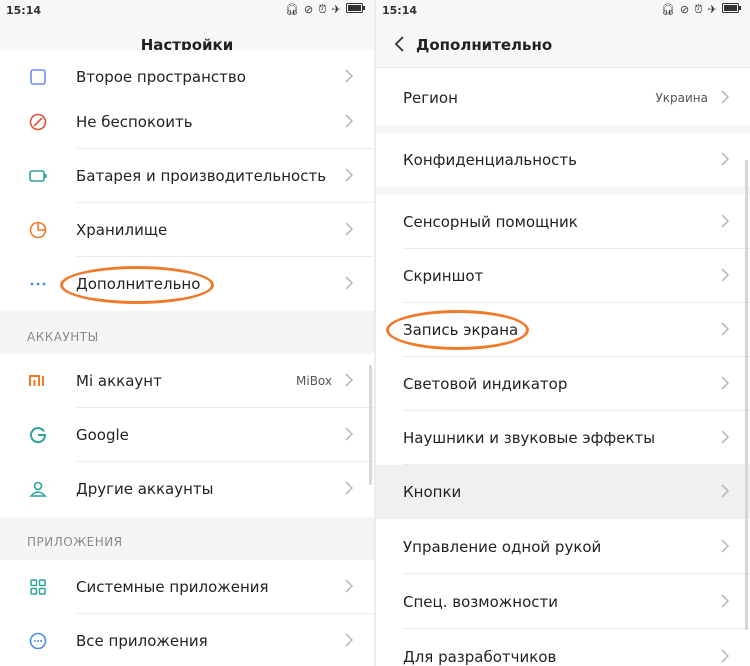  I want to click on settings-item-region: Регион Украина, so click(563, 98).